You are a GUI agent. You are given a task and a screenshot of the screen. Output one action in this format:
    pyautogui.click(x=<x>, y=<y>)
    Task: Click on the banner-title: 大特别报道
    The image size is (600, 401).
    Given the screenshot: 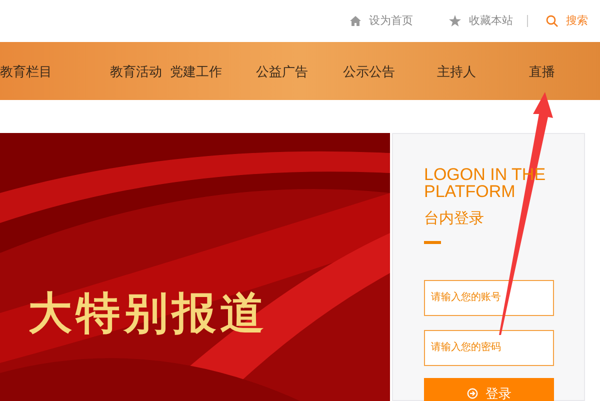 What is the action you would take?
    pyautogui.click(x=148, y=314)
    